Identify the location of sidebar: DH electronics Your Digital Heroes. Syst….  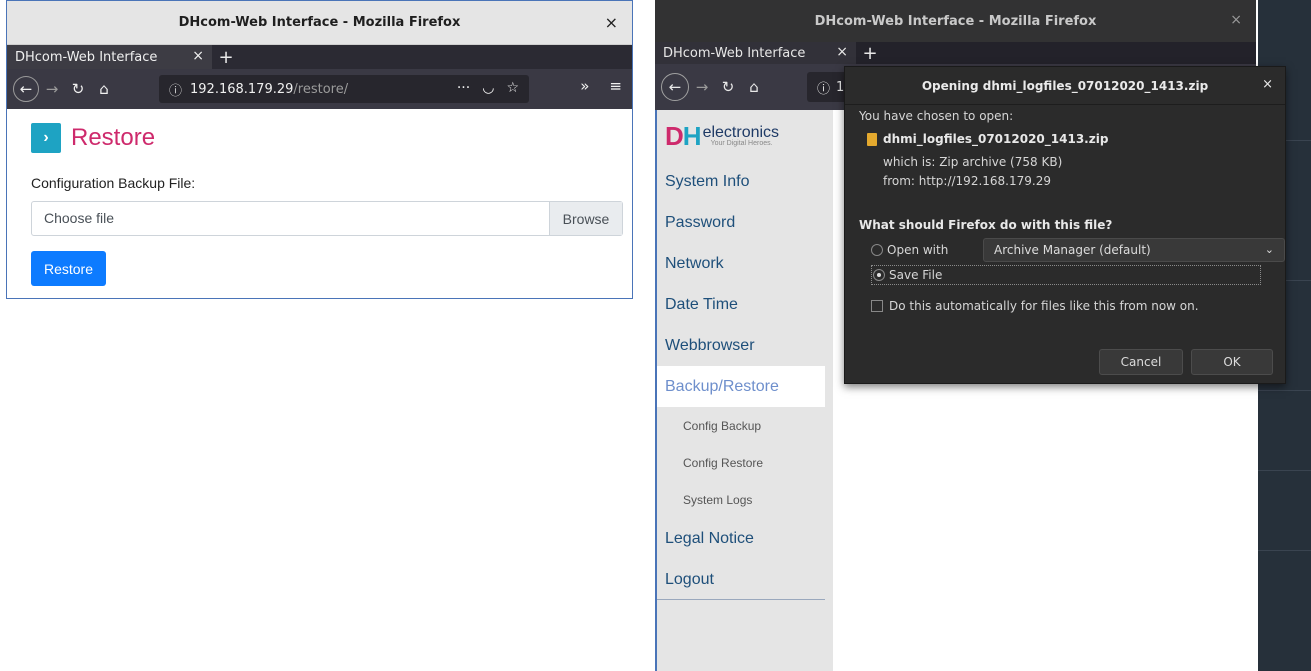
(745, 390).